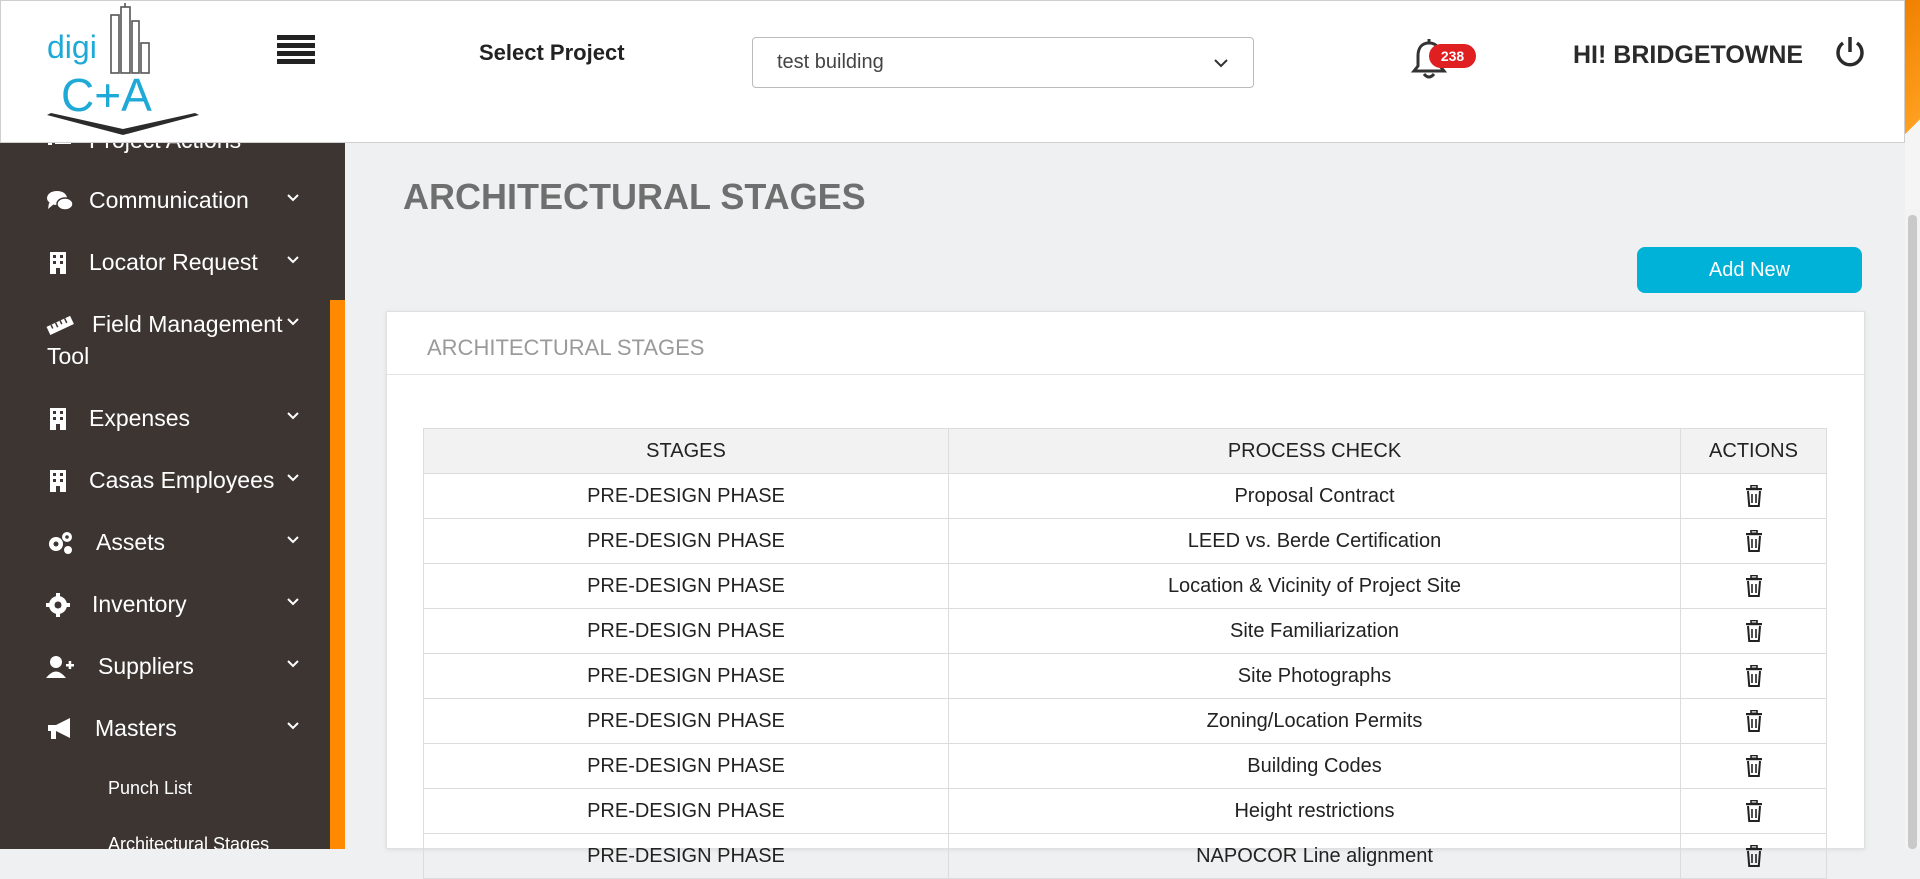 Image resolution: width=1920 pixels, height=879 pixels. I want to click on sidebar-accent-stripe, so click(337, 496).